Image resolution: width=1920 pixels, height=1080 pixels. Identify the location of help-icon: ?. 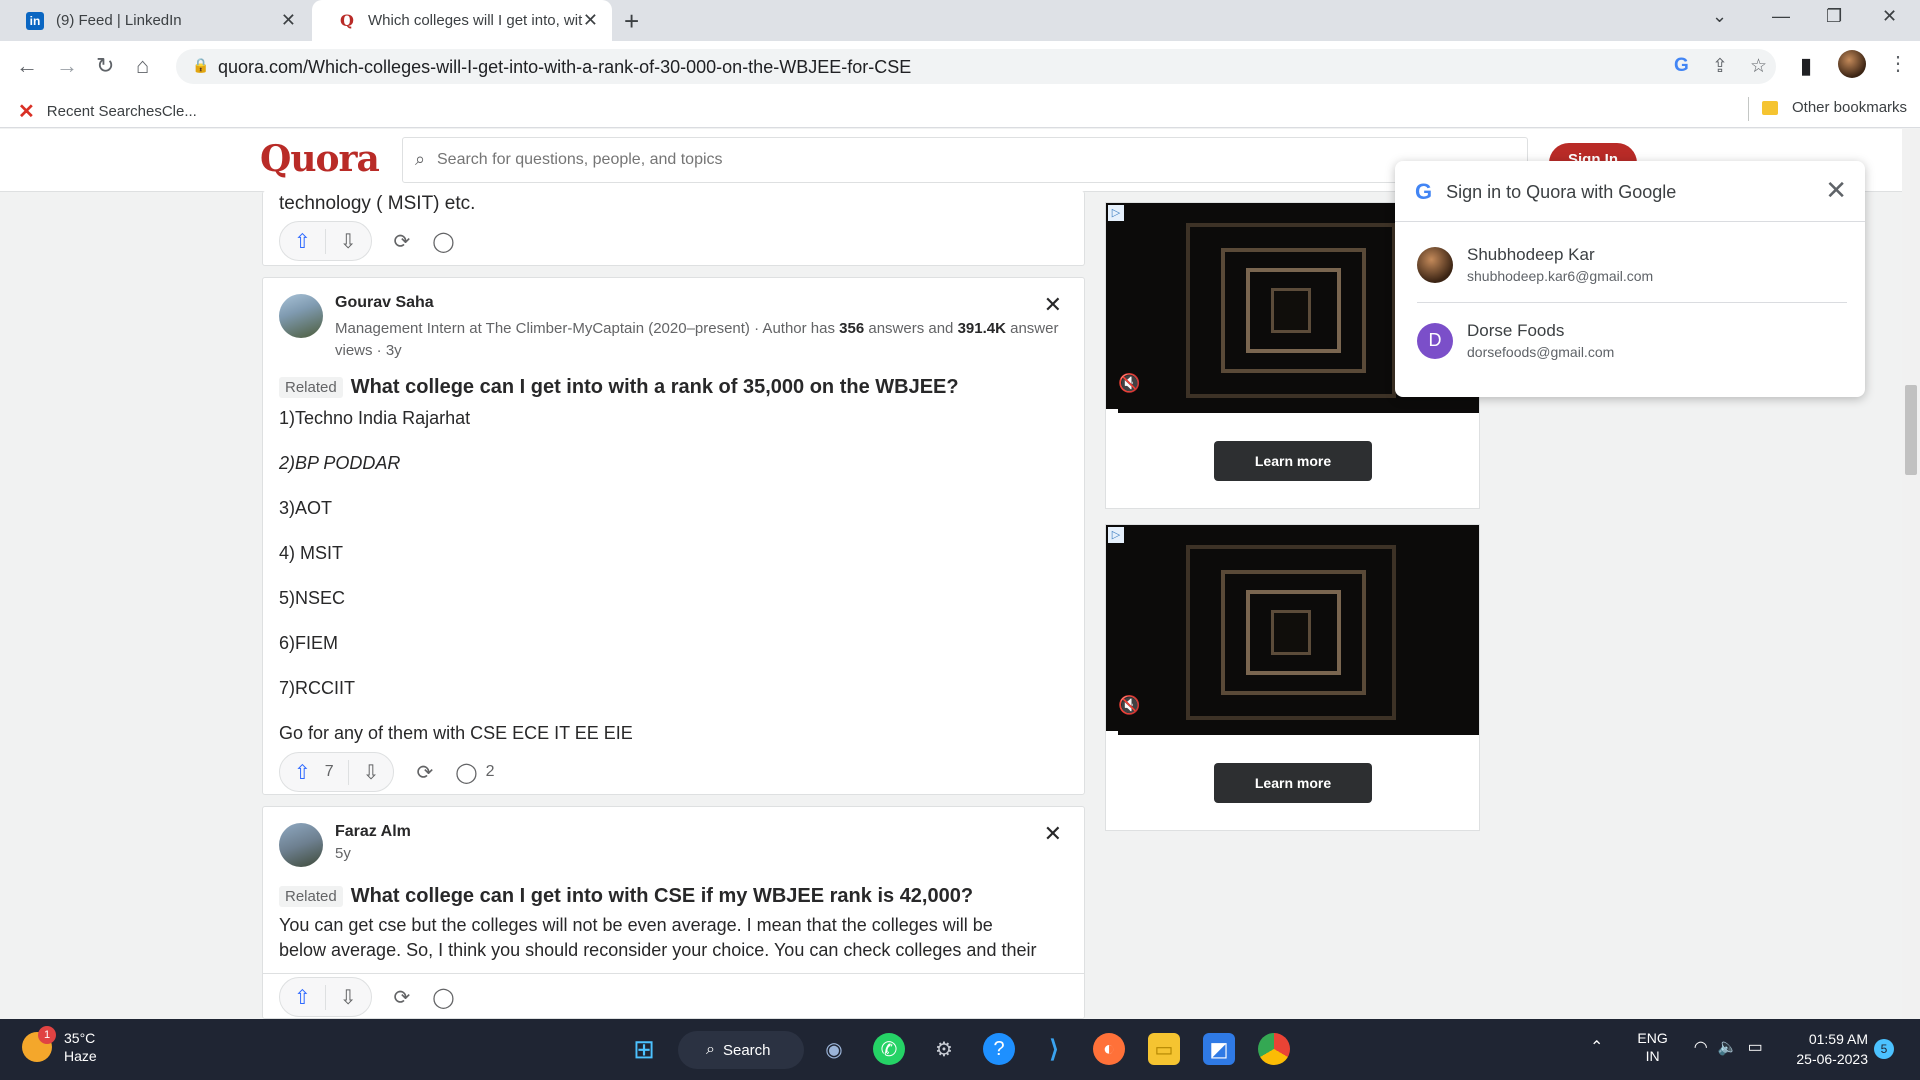
(999, 1049).